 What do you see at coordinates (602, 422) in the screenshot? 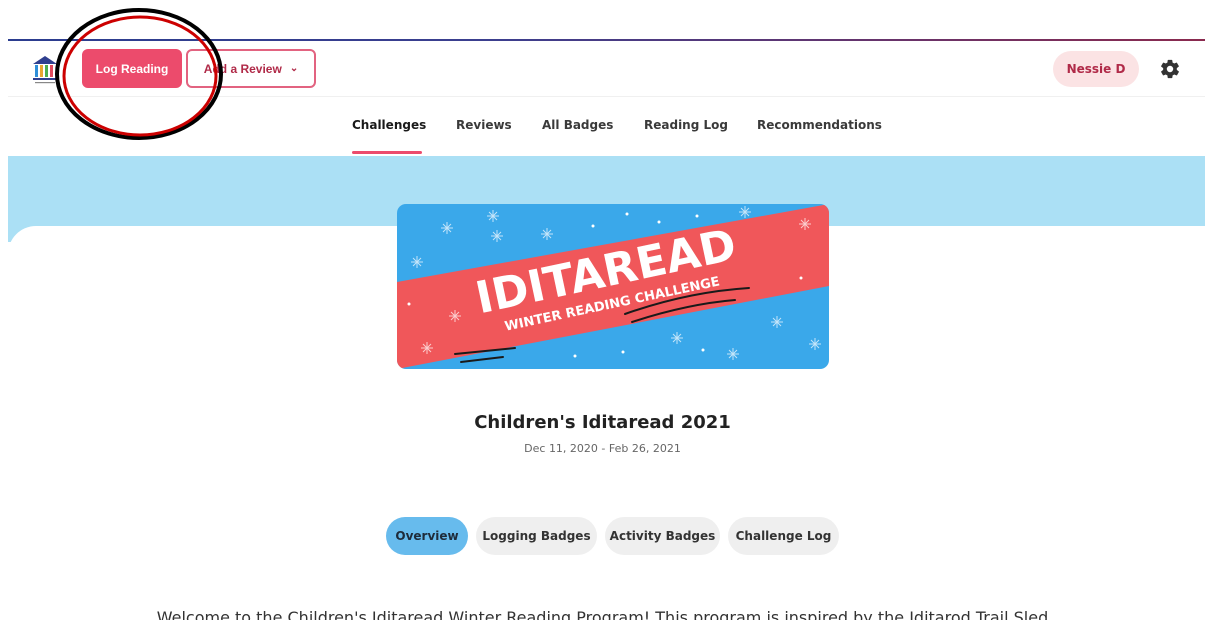
I see `challenge-title: Children's Iditaread 2021` at bounding box center [602, 422].